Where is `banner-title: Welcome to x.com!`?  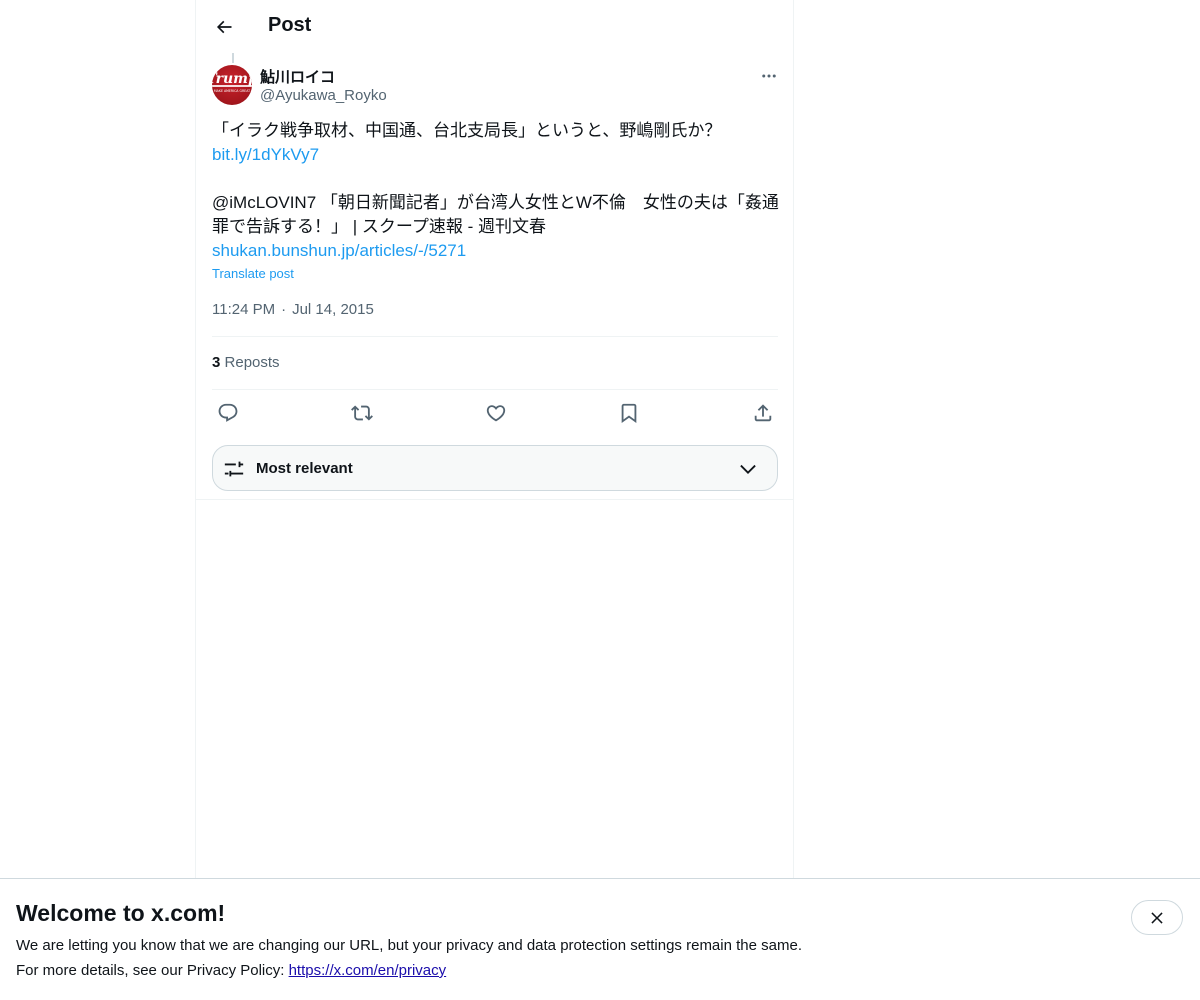
banner-title: Welcome to x.com! is located at coordinates (121, 913).